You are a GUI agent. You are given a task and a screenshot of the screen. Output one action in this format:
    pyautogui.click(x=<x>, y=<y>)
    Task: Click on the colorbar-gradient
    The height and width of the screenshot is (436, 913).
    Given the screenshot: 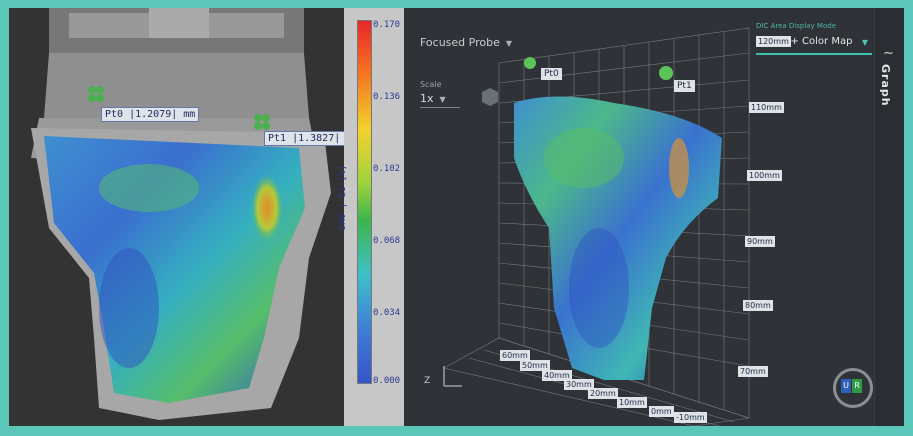 What is the action you would take?
    pyautogui.click(x=364, y=202)
    